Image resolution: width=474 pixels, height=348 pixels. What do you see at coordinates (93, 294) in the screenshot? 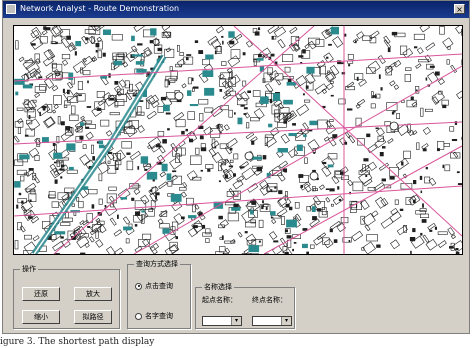
I see `zoom-in-button: 放大` at bounding box center [93, 294].